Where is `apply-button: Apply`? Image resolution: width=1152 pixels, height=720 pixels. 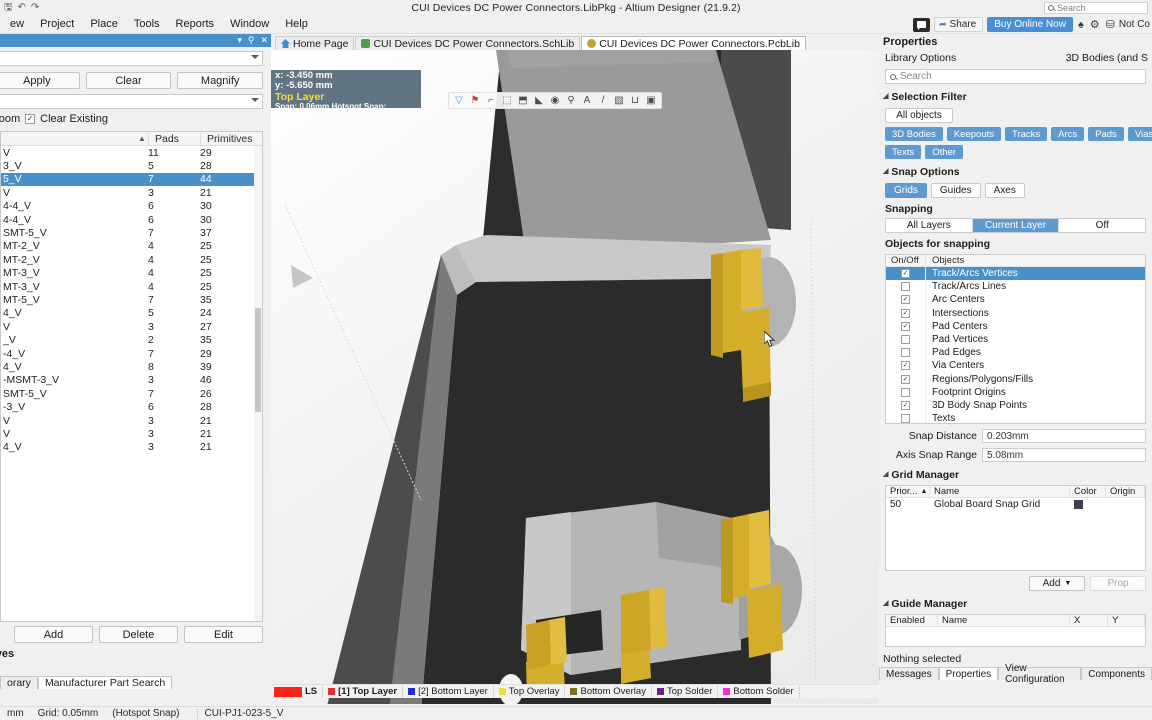 apply-button: Apply is located at coordinates (40, 80).